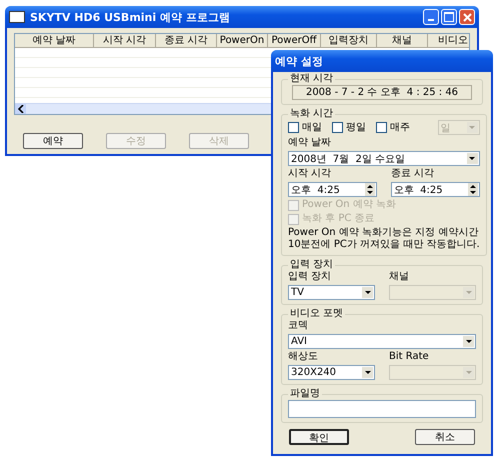 This screenshot has width=500, height=460. What do you see at coordinates (449, 17) in the screenshot?
I see `maximize-button` at bounding box center [449, 17].